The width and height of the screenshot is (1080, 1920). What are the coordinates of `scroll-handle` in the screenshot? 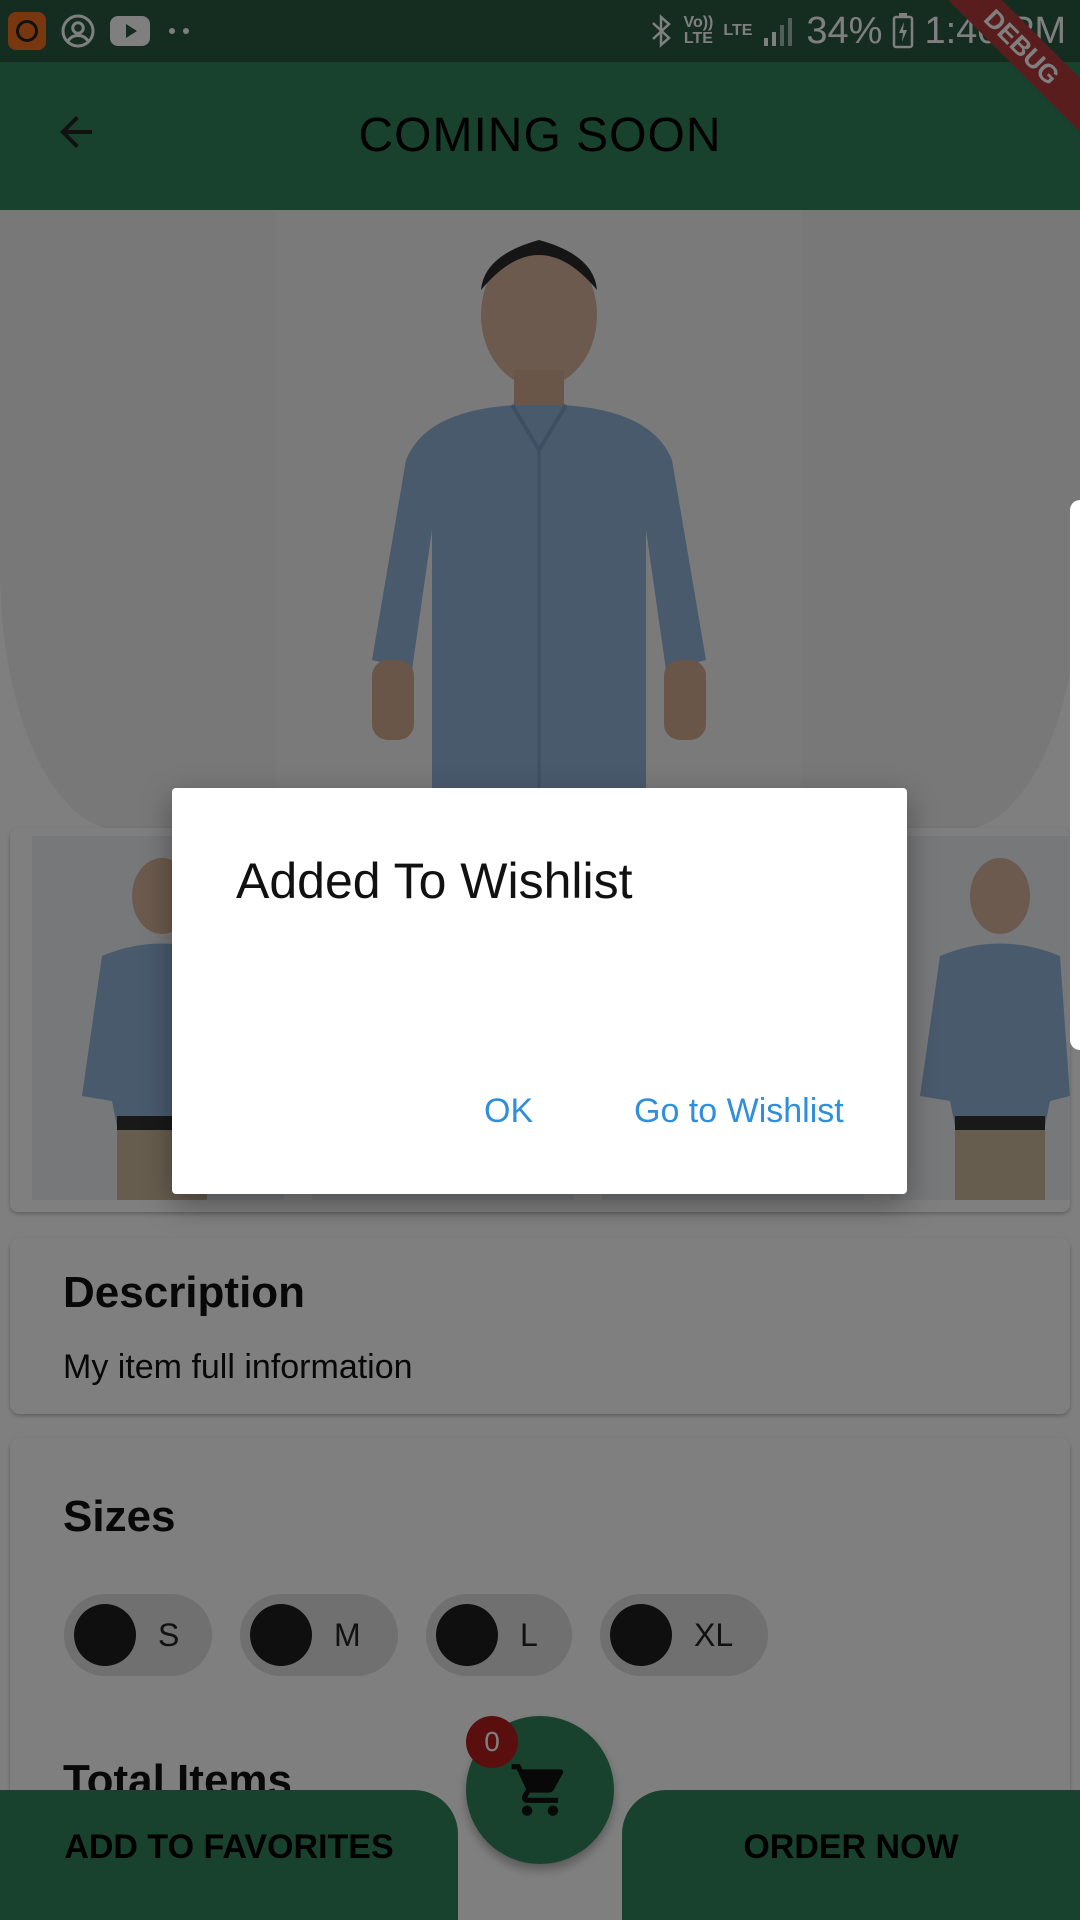 It's located at (1075, 775).